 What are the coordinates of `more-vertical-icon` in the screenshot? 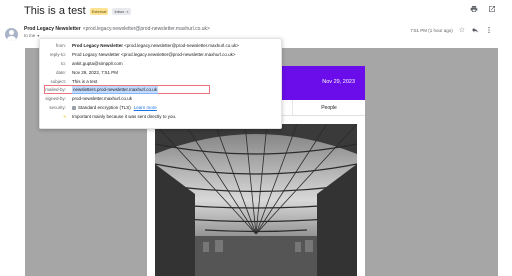 It's located at (489, 30).